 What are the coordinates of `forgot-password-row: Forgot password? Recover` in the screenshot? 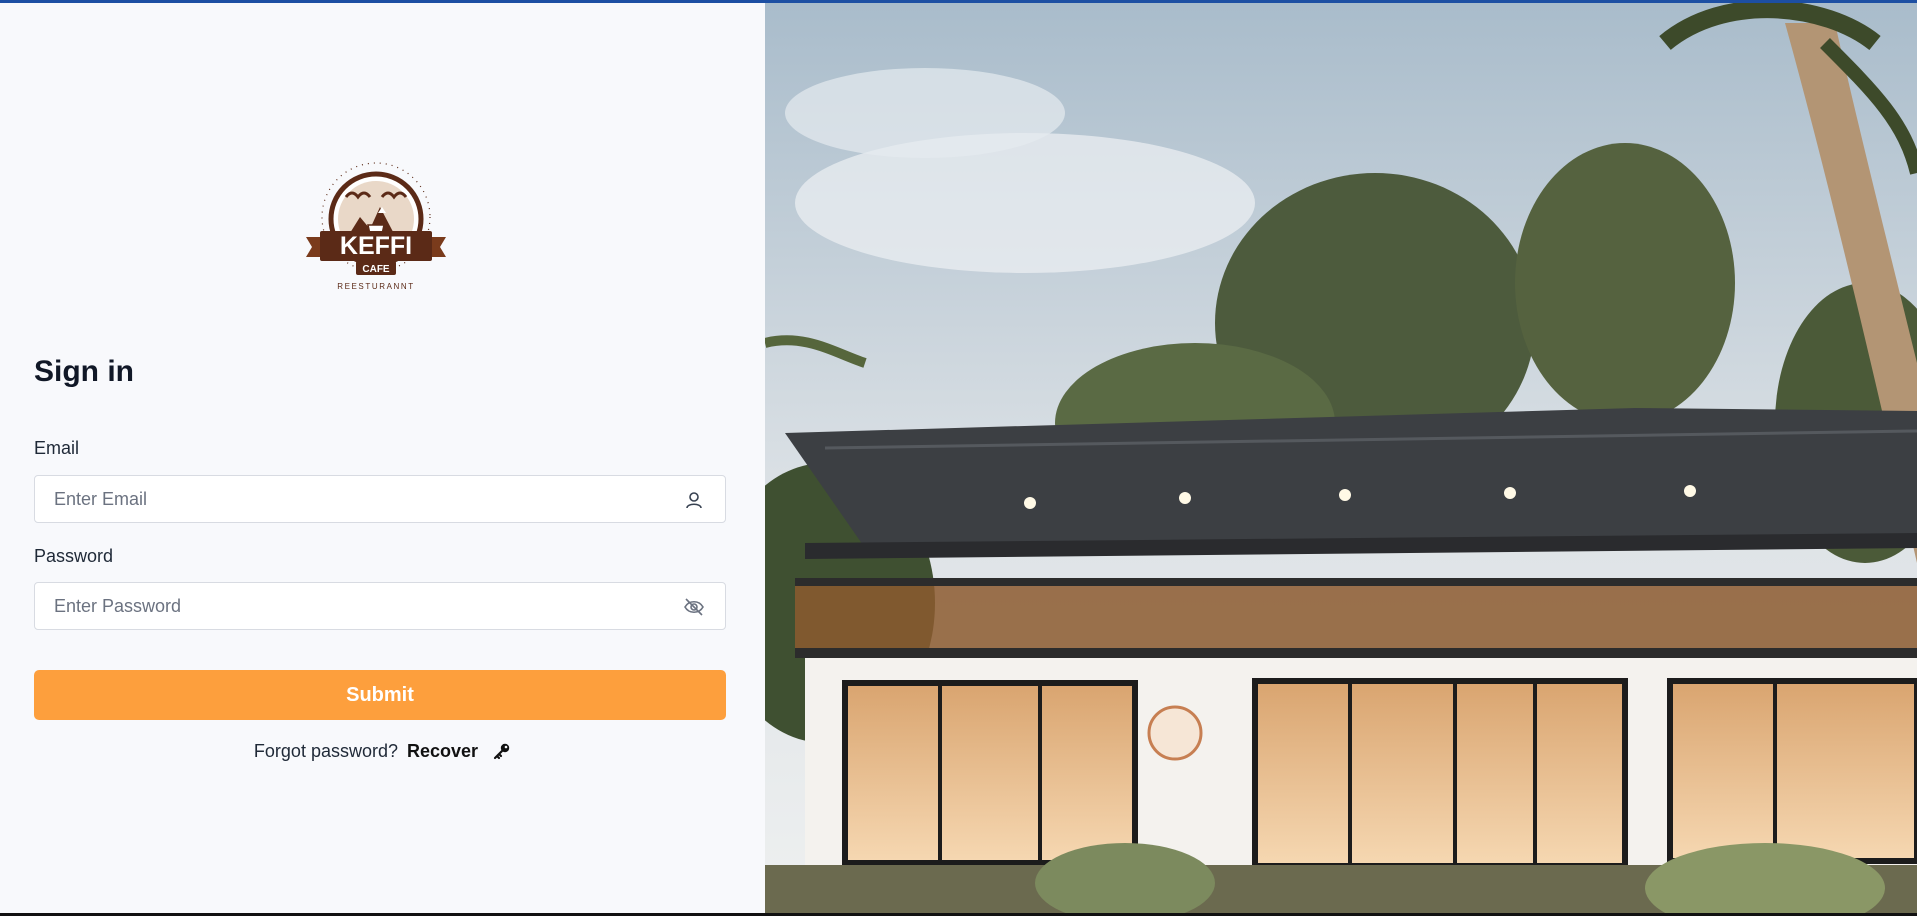 It's located at (382, 751).